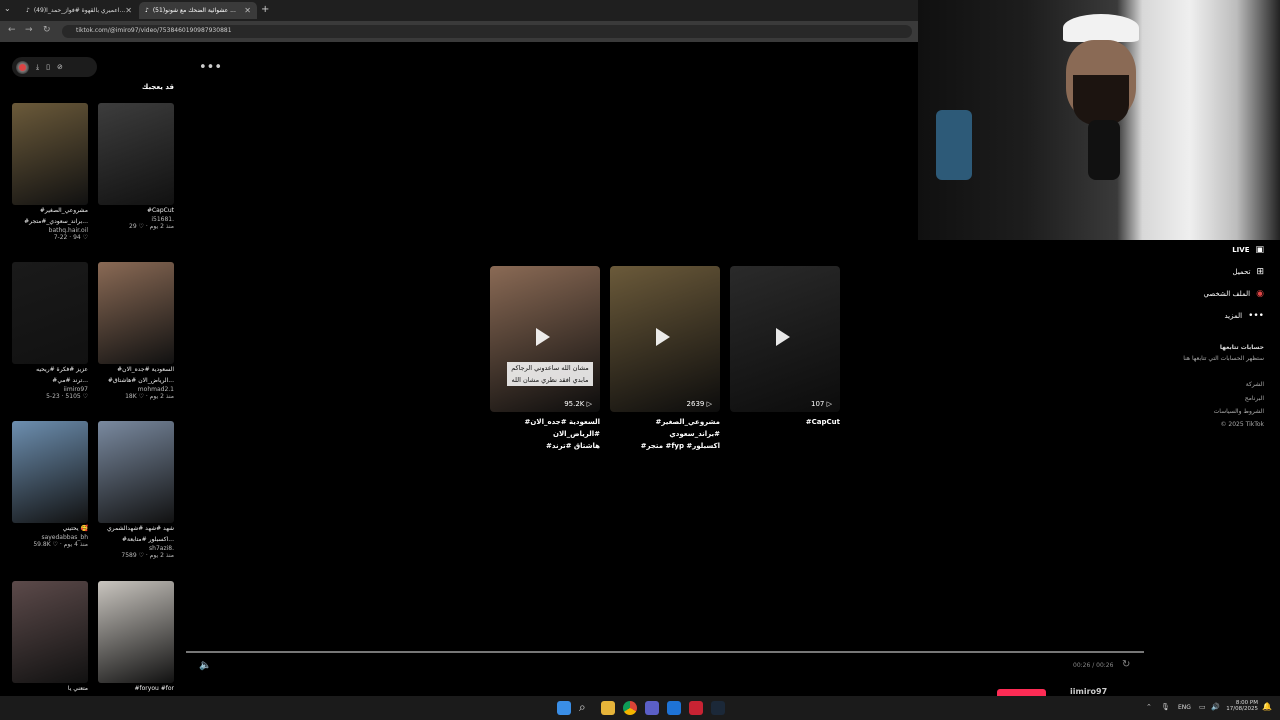  Describe the element at coordinates (136, 548) in the screenshot. I see `video-author: sh7azi8.` at that location.